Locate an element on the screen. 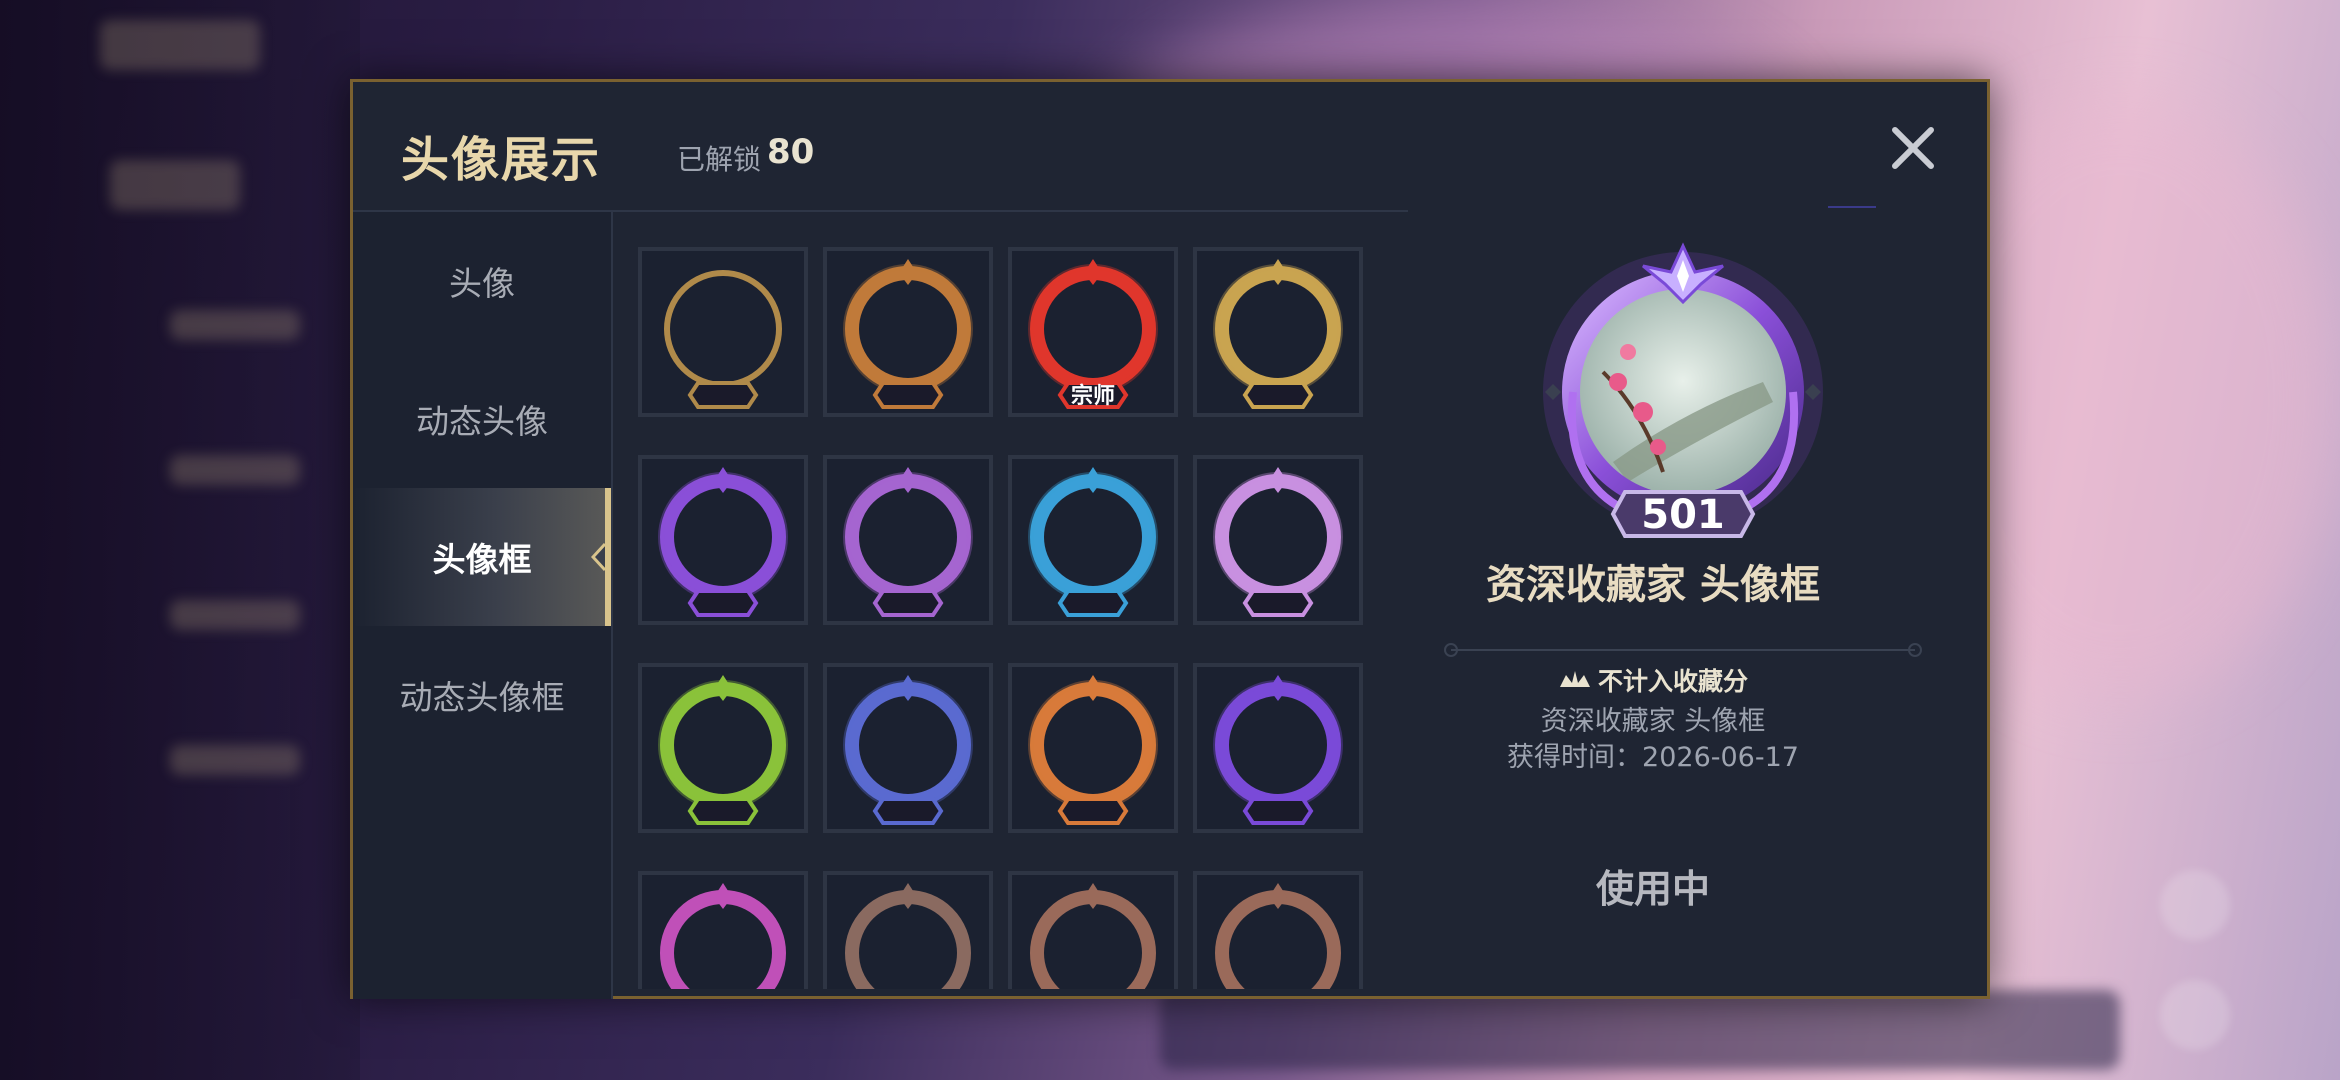 This screenshot has width=2340, height=1080. sidebar-item-label: 头像框 is located at coordinates (482, 559).